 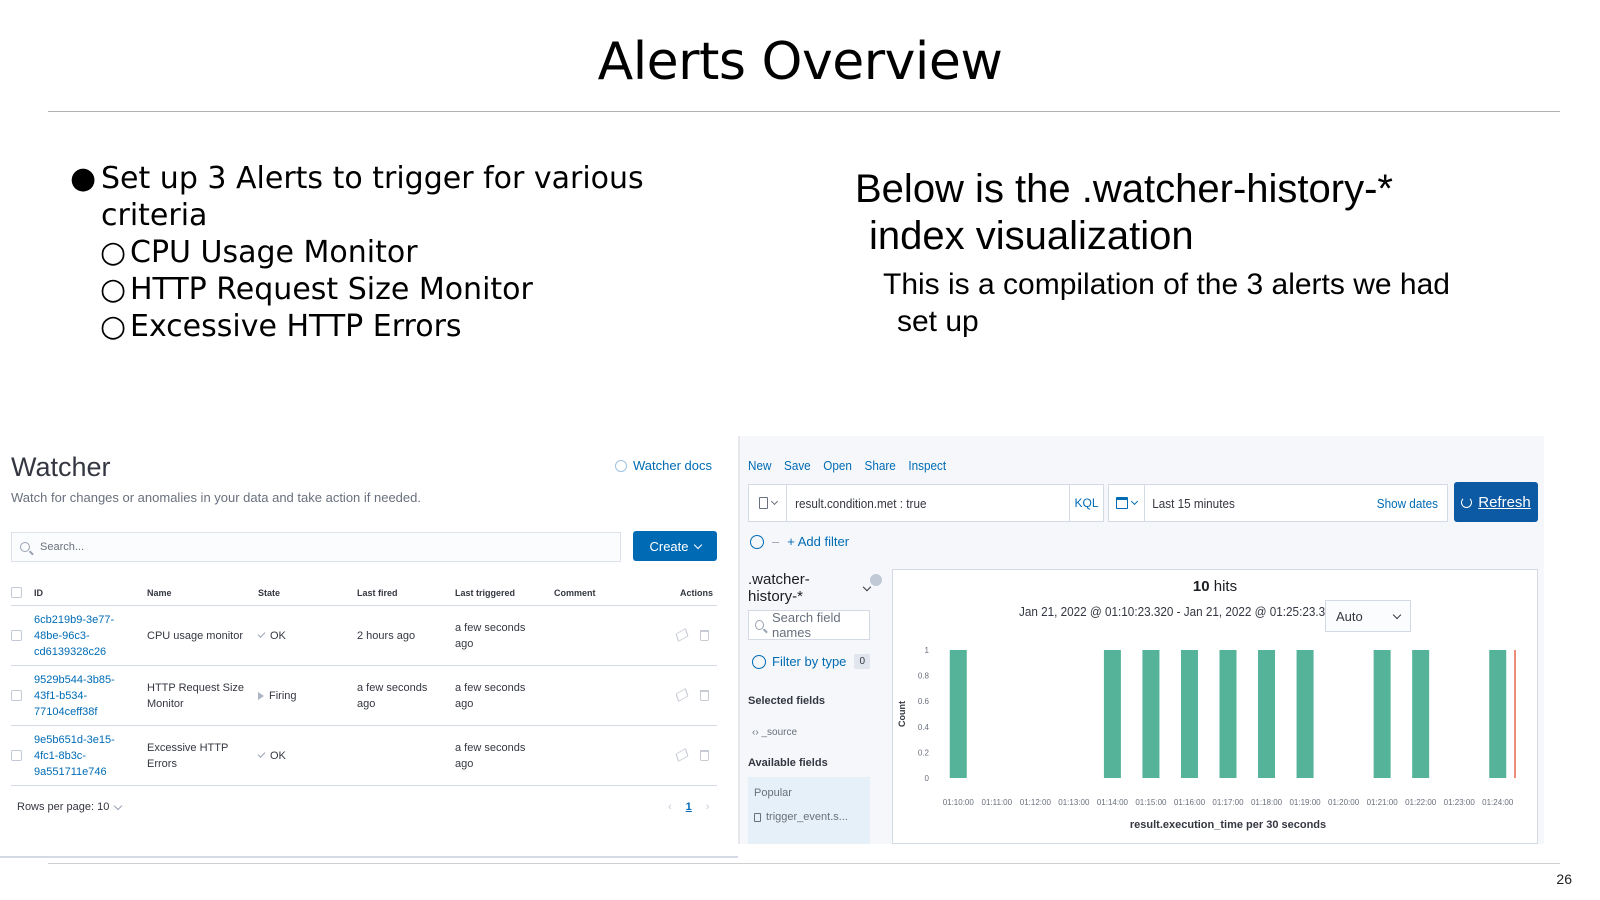 I want to click on filter-count-badge: 0, so click(x=862, y=661).